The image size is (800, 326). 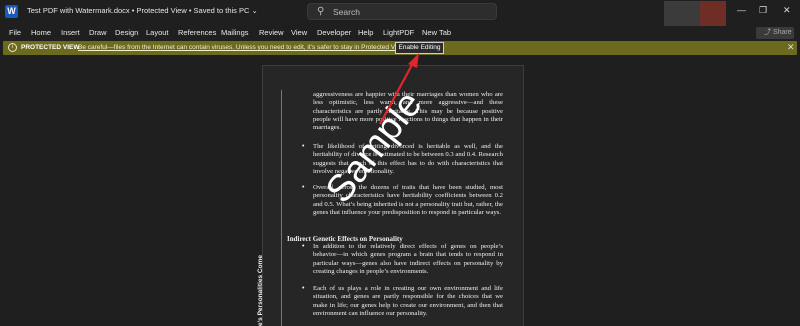 What do you see at coordinates (741, 10) in the screenshot?
I see `minimize-button: —` at bounding box center [741, 10].